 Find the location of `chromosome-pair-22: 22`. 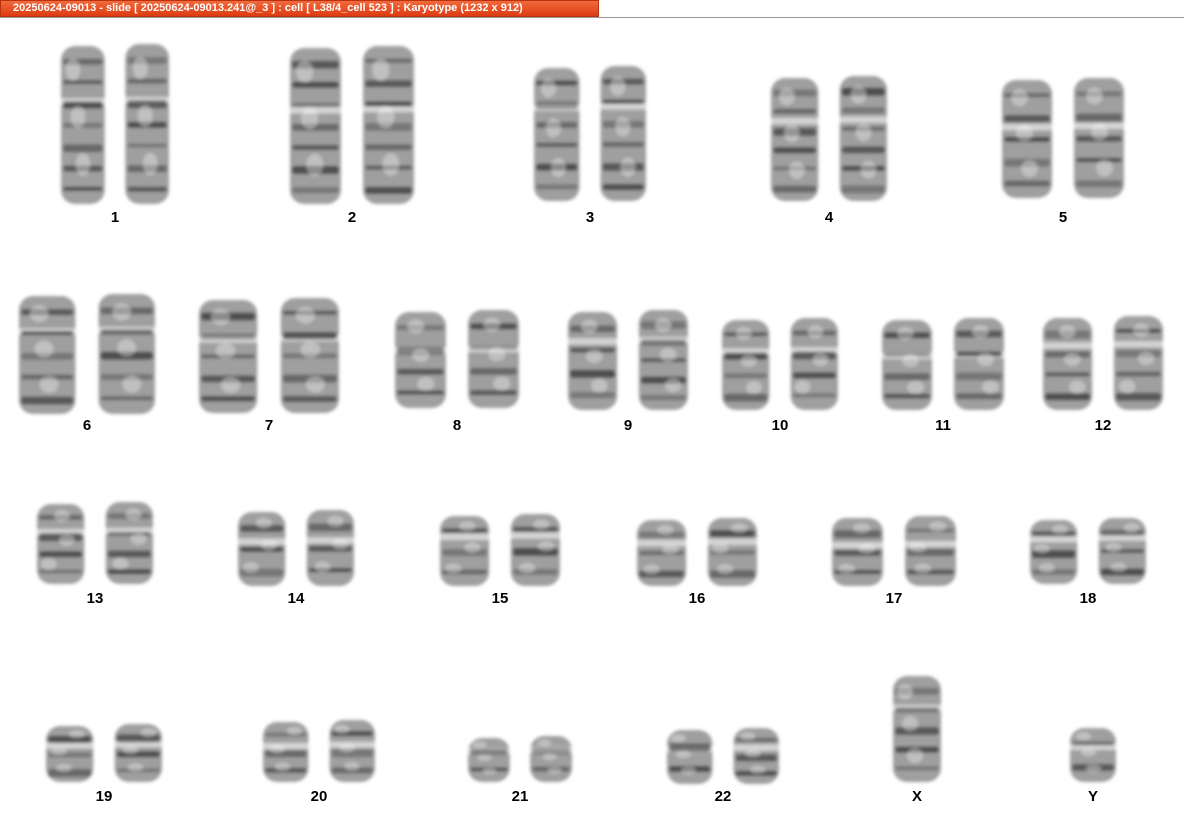

chromosome-pair-22: 22 is located at coordinates (723, 766).